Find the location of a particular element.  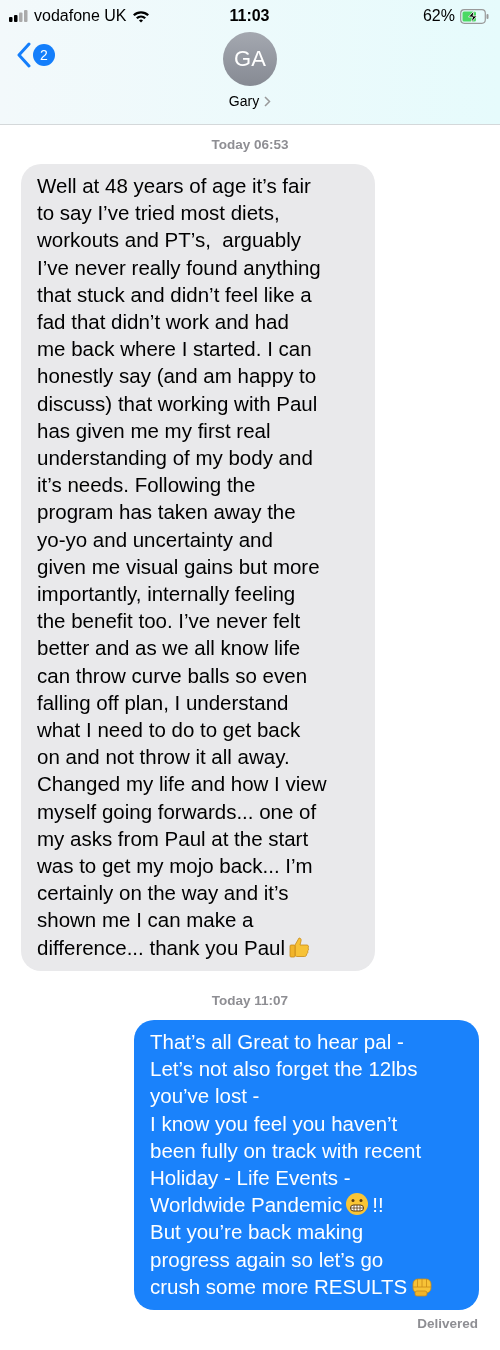

message-text: Changed my life and how I view is located at coordinates (182, 784).